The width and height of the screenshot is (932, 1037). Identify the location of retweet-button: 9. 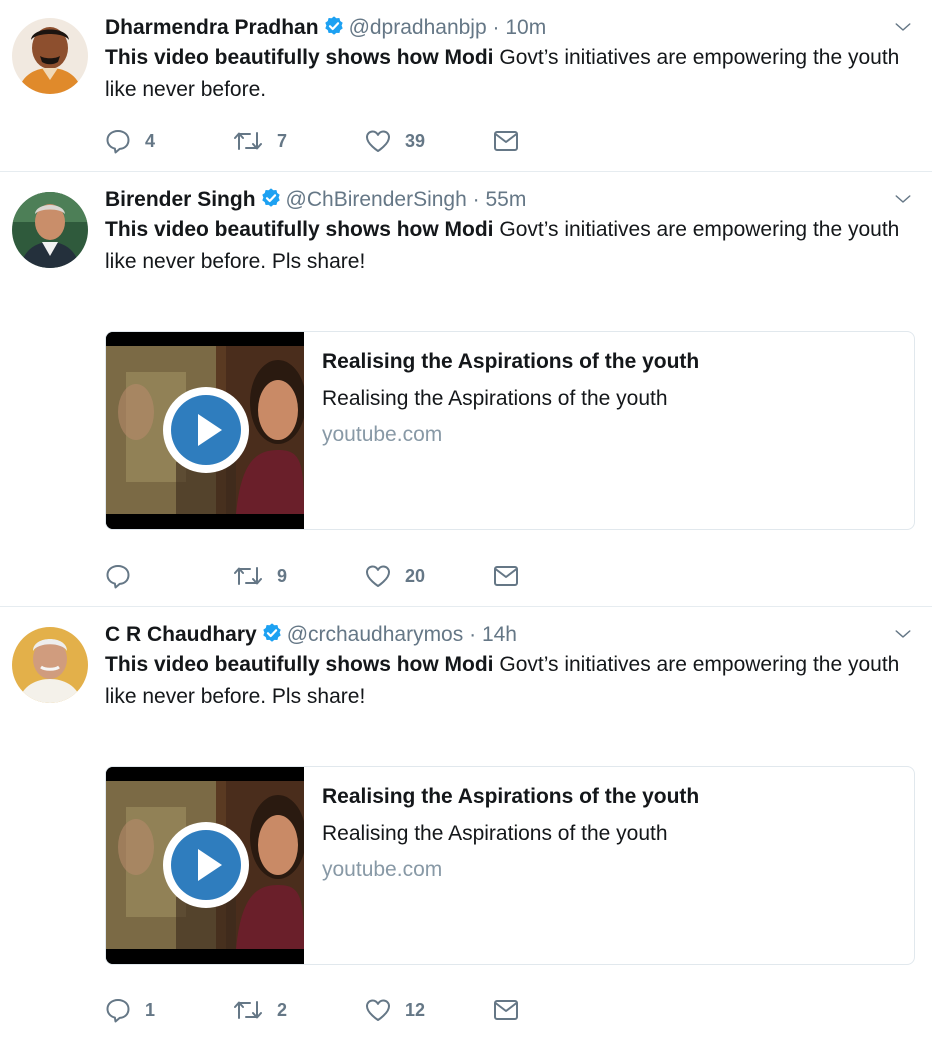
(260, 576).